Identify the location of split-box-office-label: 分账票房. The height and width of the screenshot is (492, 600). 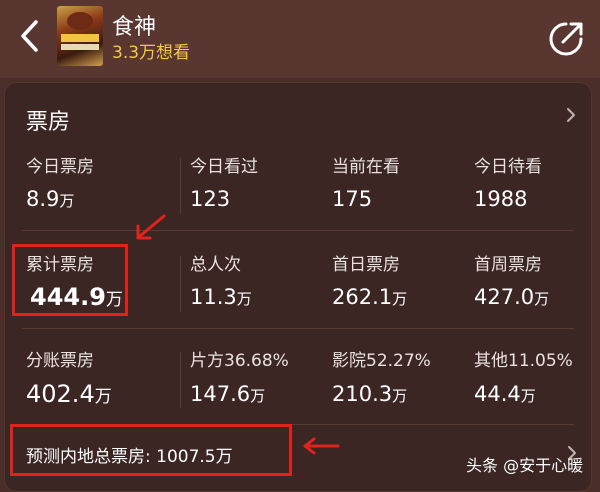
(60, 361).